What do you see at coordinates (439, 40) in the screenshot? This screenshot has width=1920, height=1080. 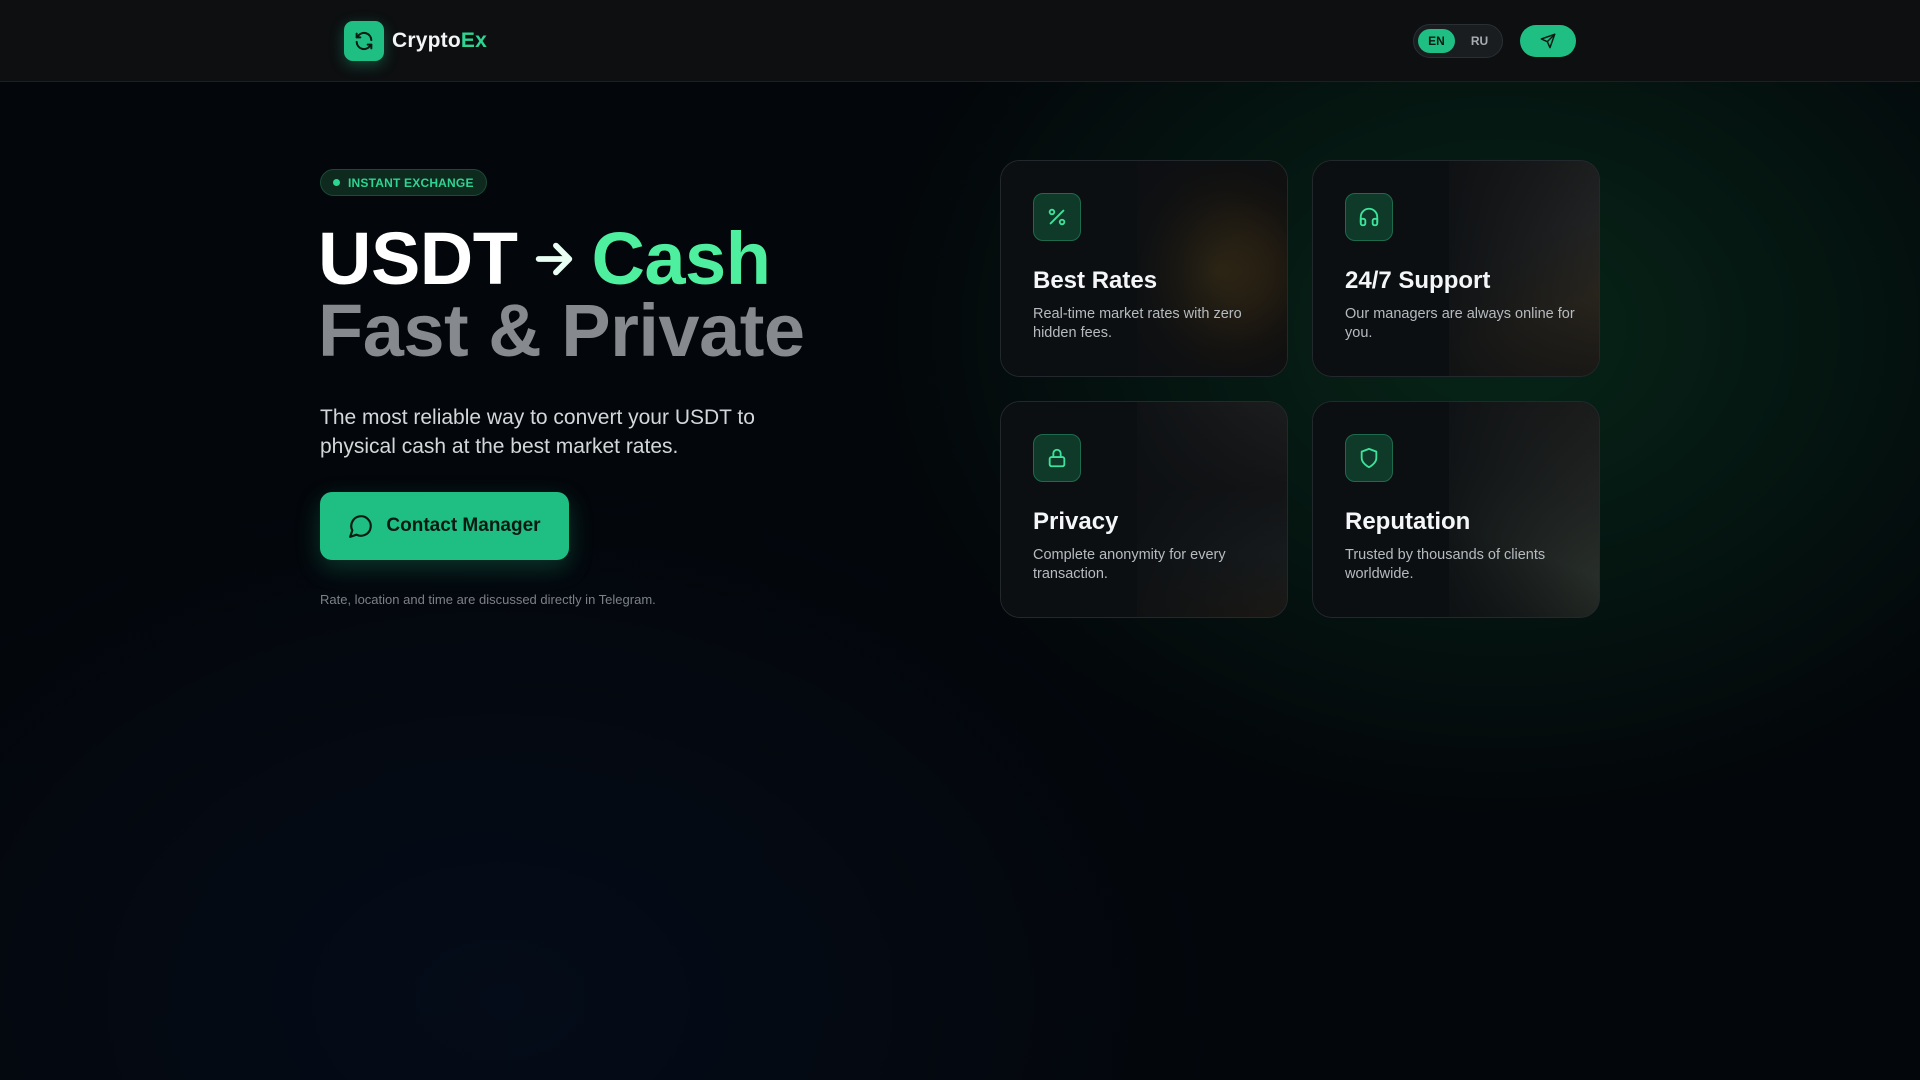 I see `brand-name: CryptoEx` at bounding box center [439, 40].